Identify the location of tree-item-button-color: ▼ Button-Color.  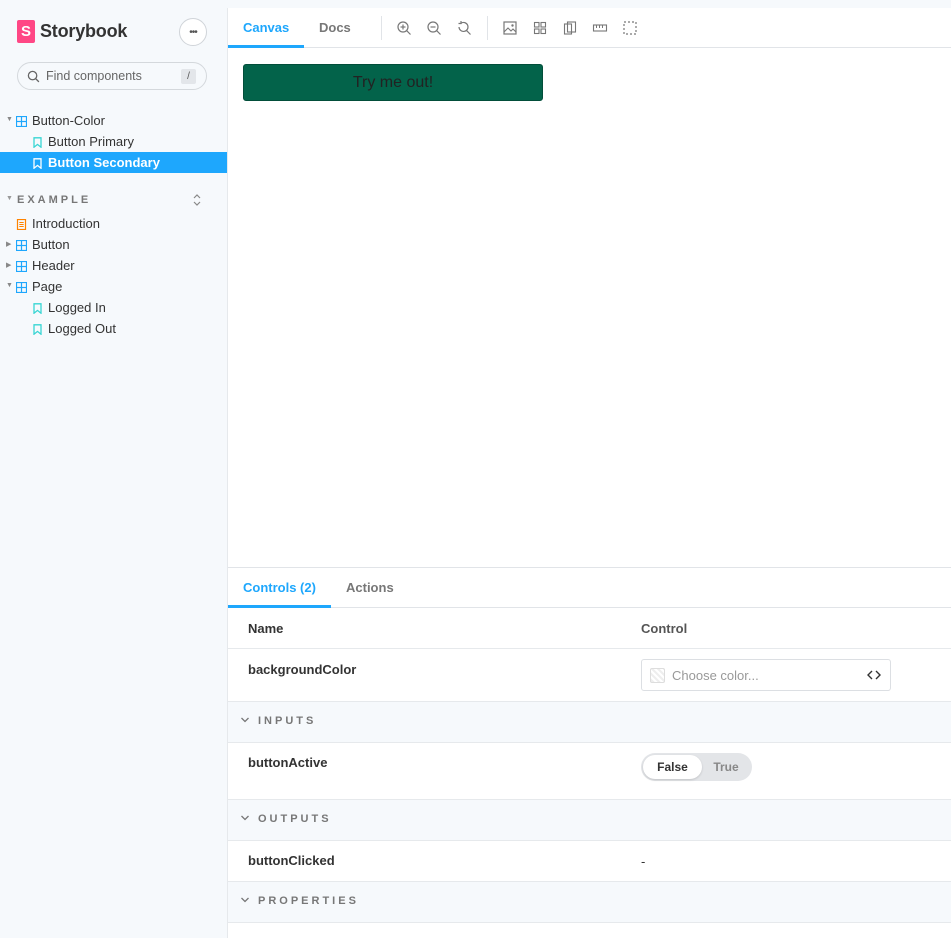
(113, 120).